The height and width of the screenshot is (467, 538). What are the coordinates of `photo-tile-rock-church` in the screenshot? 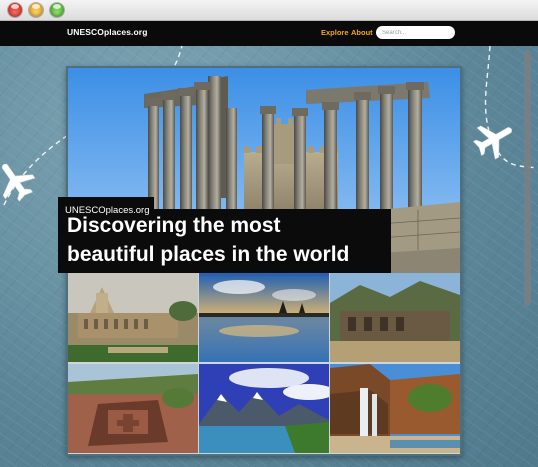 It's located at (133, 408).